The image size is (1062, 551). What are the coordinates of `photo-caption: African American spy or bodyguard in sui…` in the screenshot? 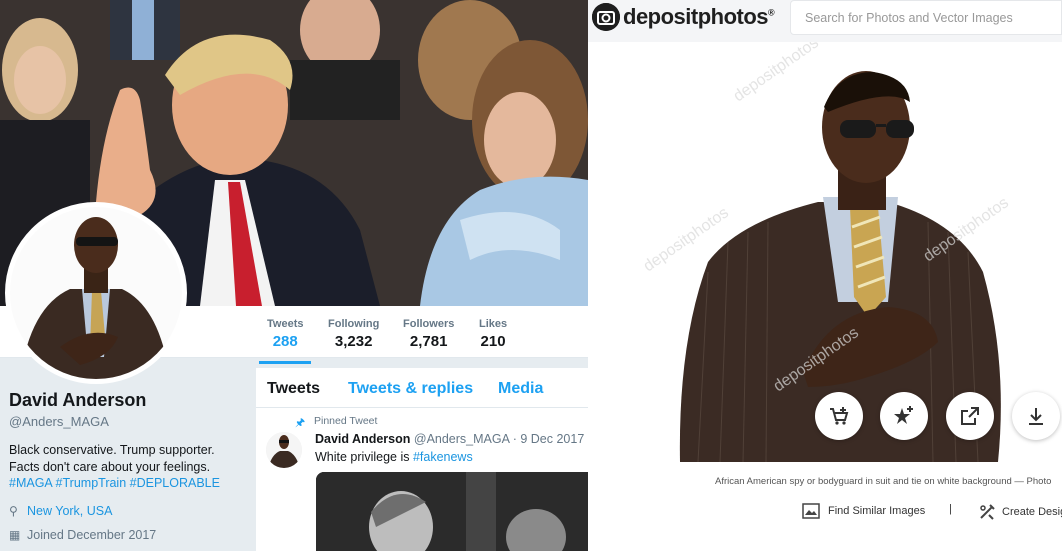 It's located at (883, 481).